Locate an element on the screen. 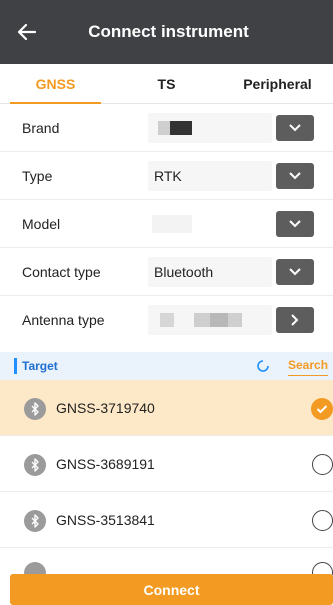 The width and height of the screenshot is (333, 605). model-value-redacted is located at coordinates (172, 224).